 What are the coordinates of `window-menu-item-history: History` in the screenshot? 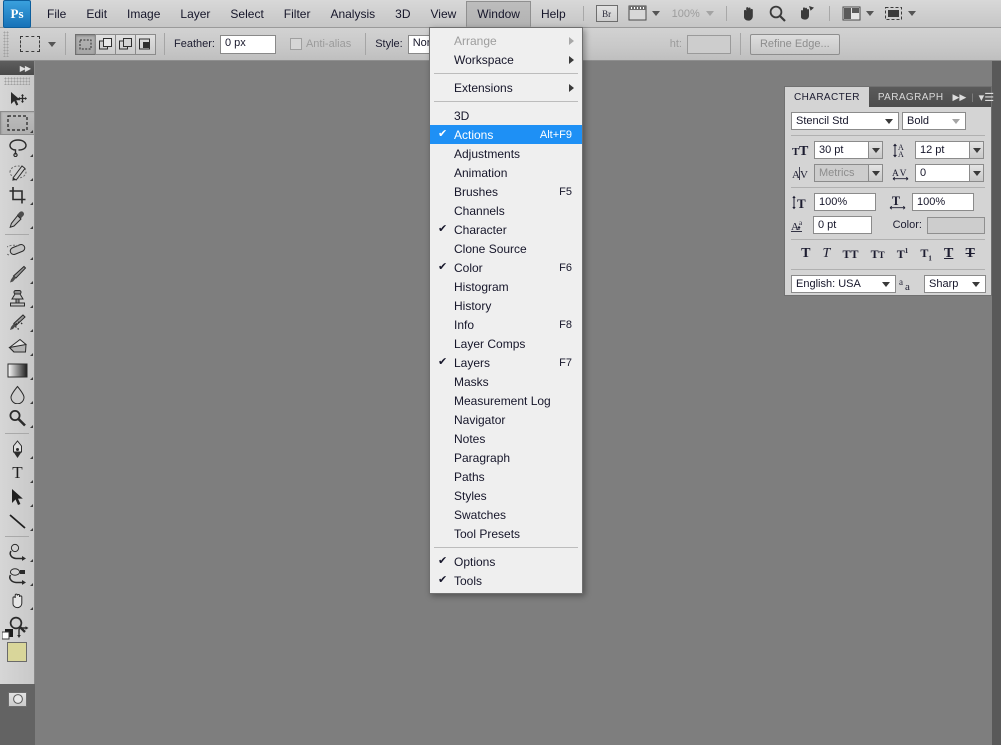 It's located at (506, 305).